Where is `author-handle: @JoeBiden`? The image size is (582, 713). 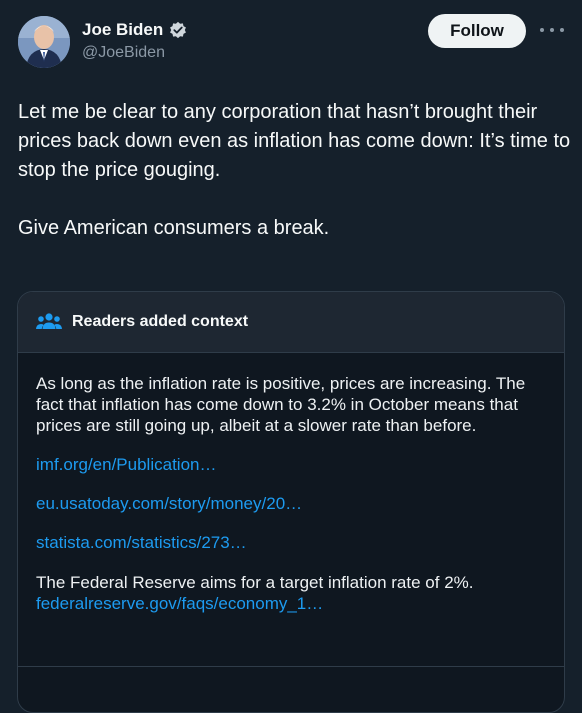 author-handle: @JoeBiden is located at coordinates (123, 53).